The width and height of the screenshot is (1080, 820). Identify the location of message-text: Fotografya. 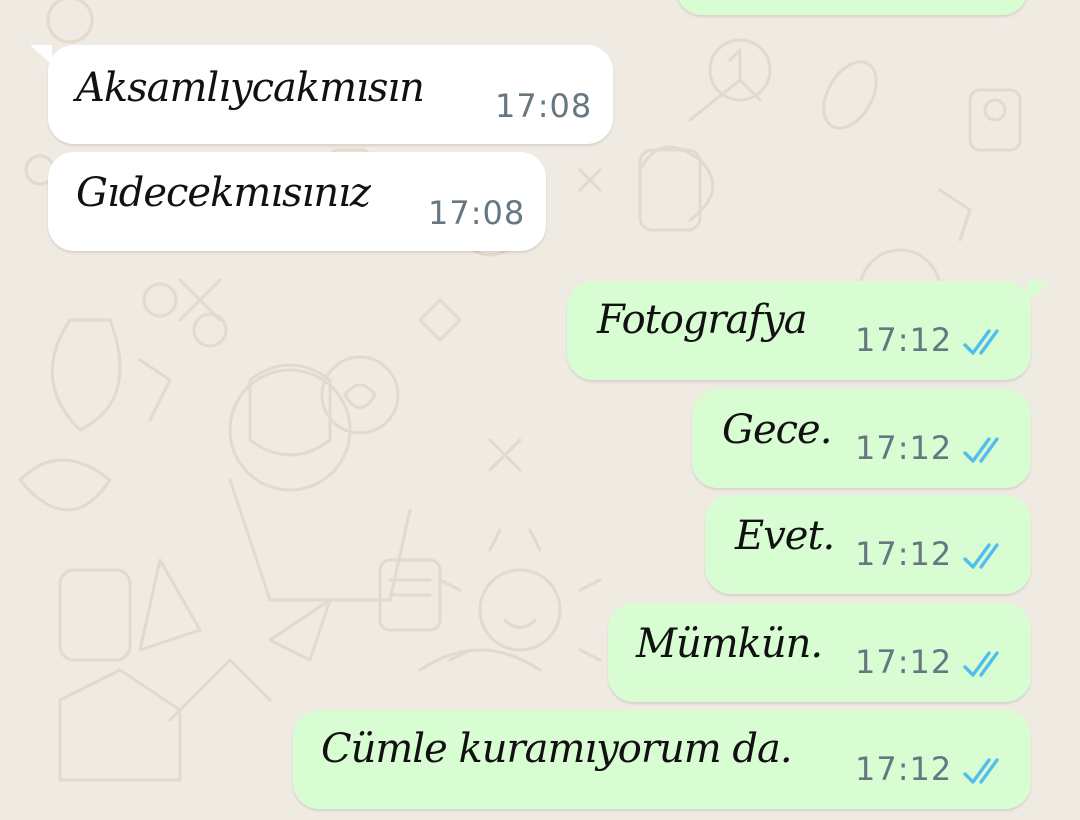
(702, 320).